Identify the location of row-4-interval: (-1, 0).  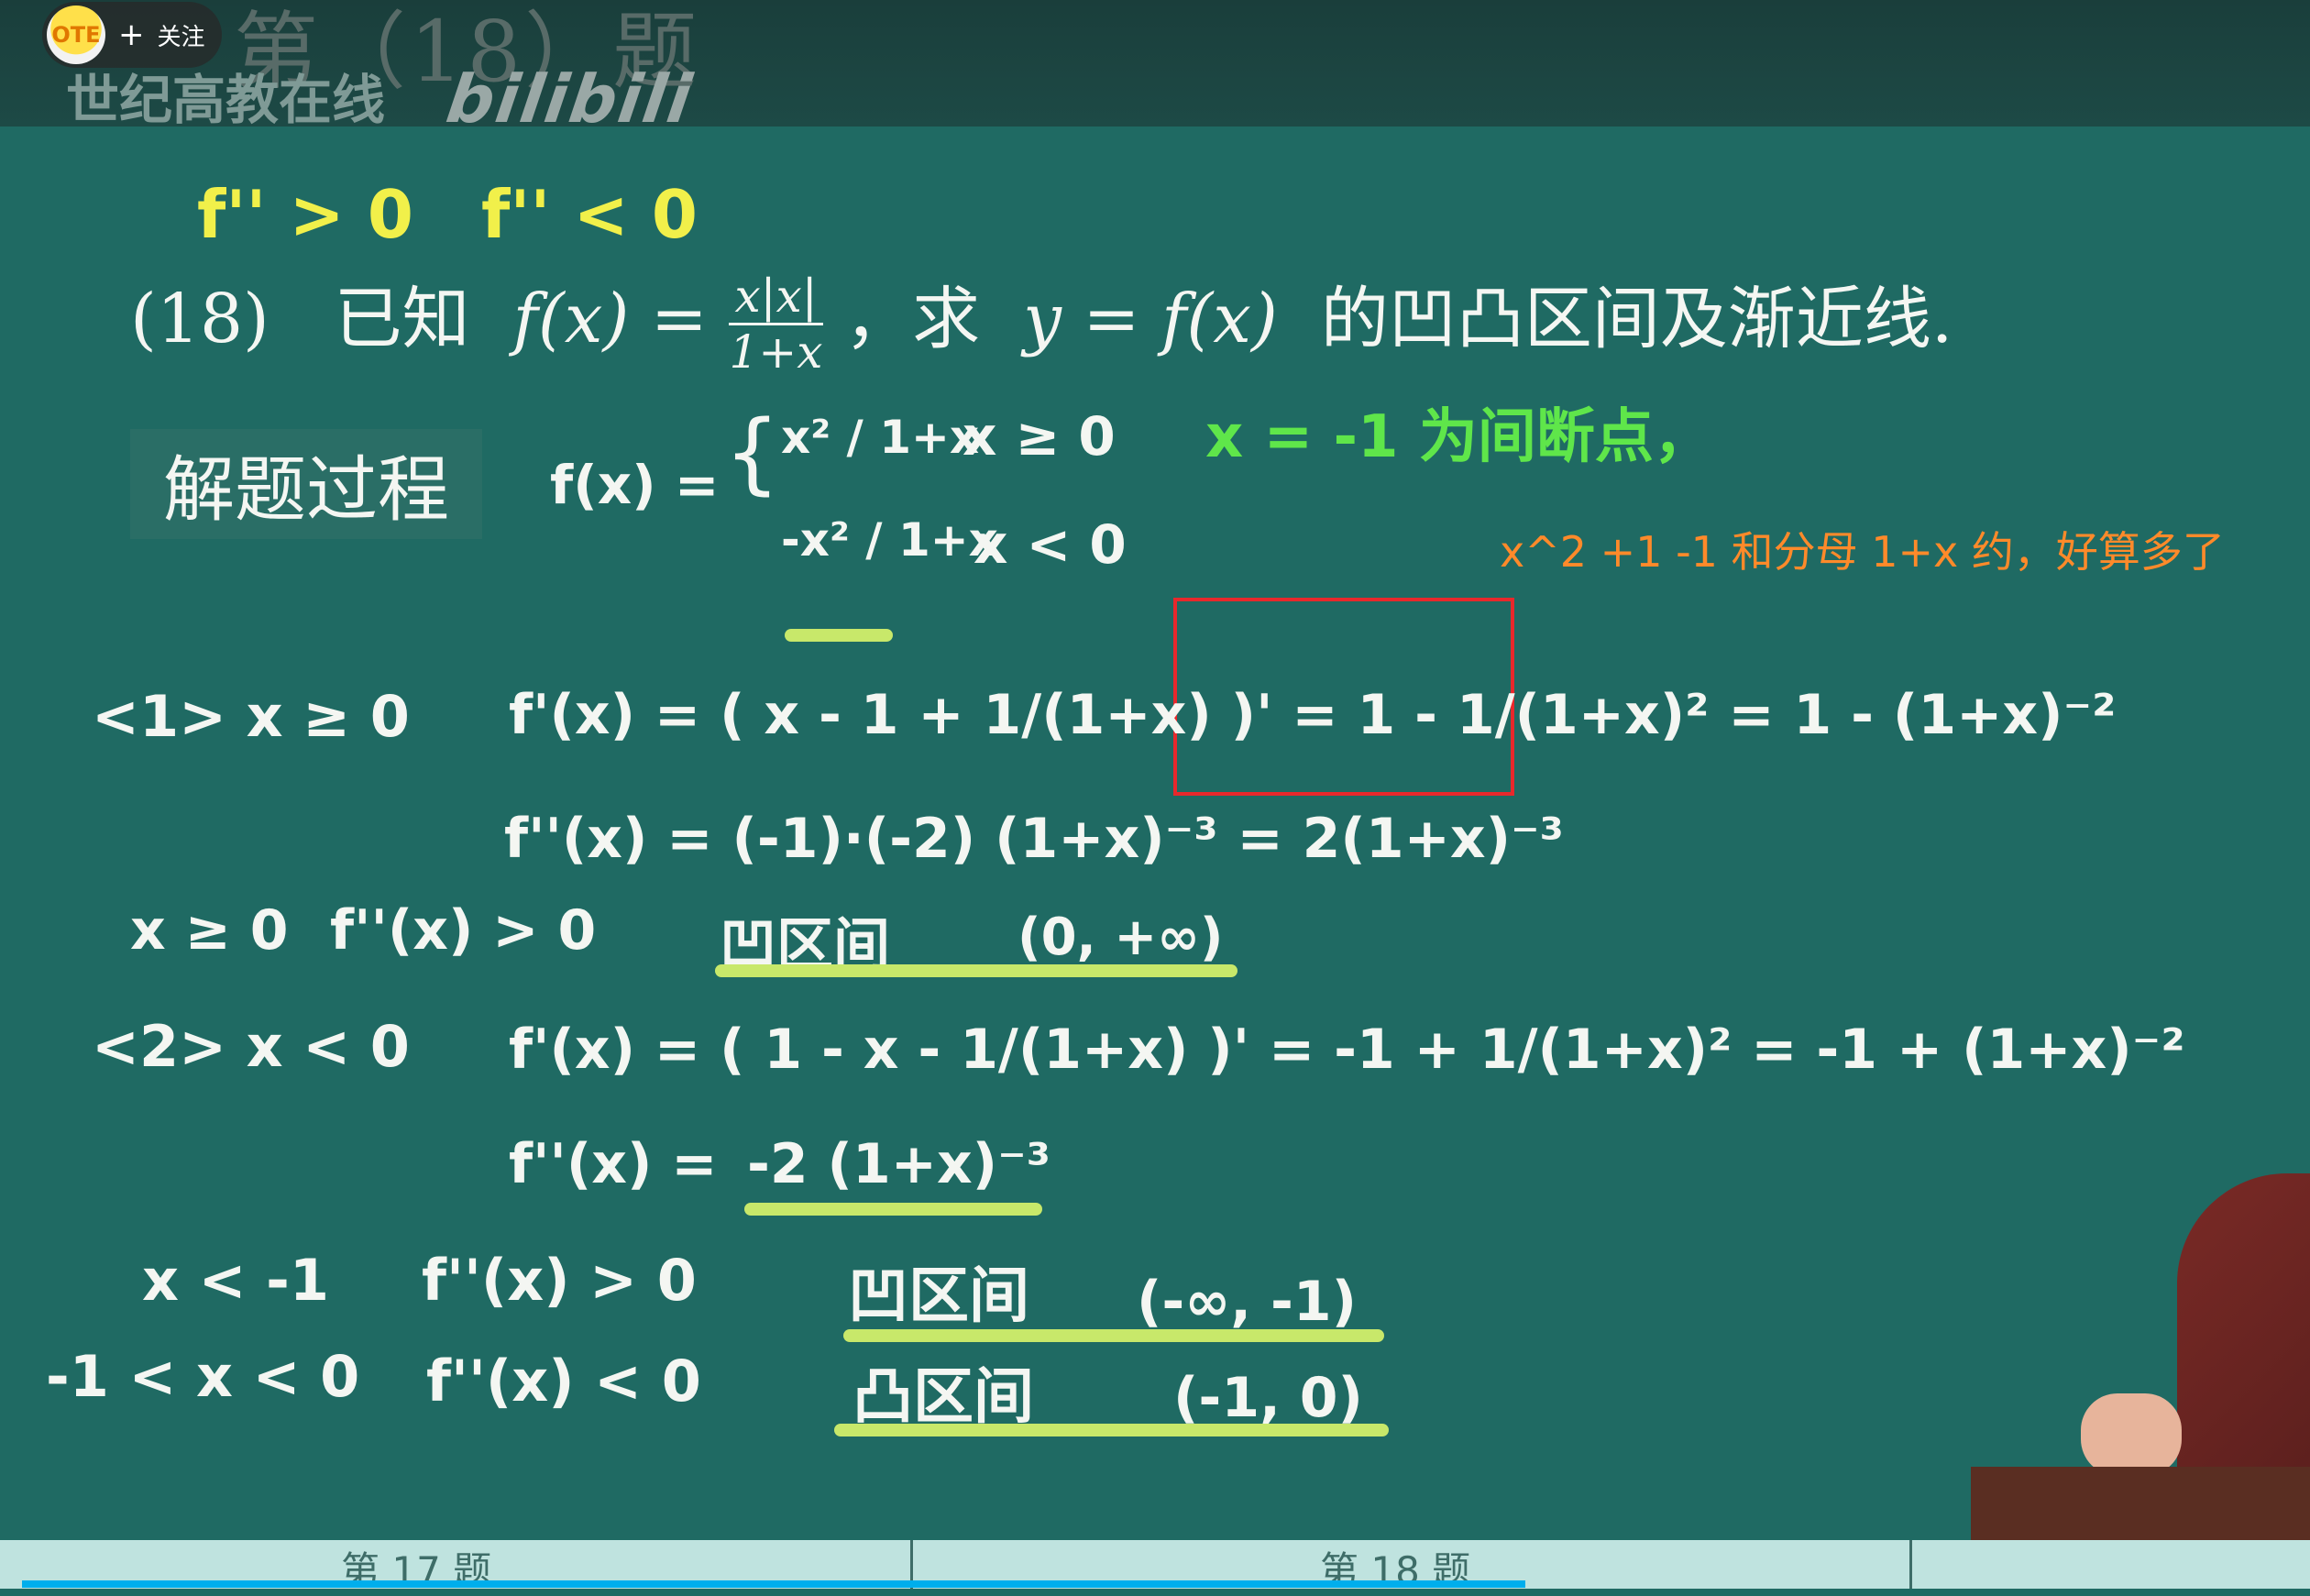
(1268, 1398).